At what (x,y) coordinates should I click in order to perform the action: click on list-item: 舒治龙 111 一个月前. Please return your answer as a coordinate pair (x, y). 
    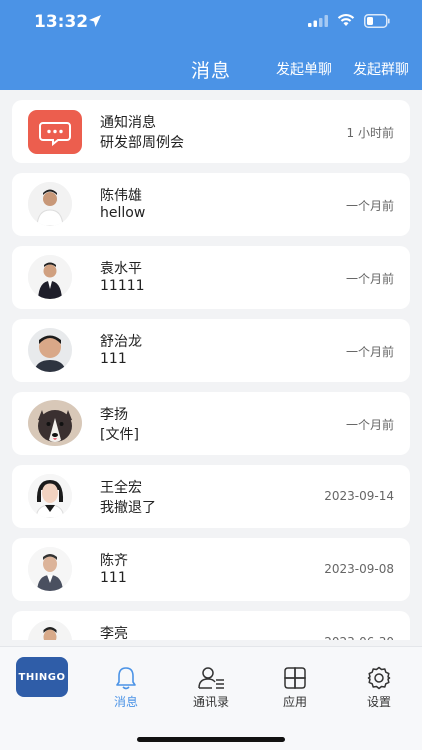
    Looking at the image, I should click on (211, 350).